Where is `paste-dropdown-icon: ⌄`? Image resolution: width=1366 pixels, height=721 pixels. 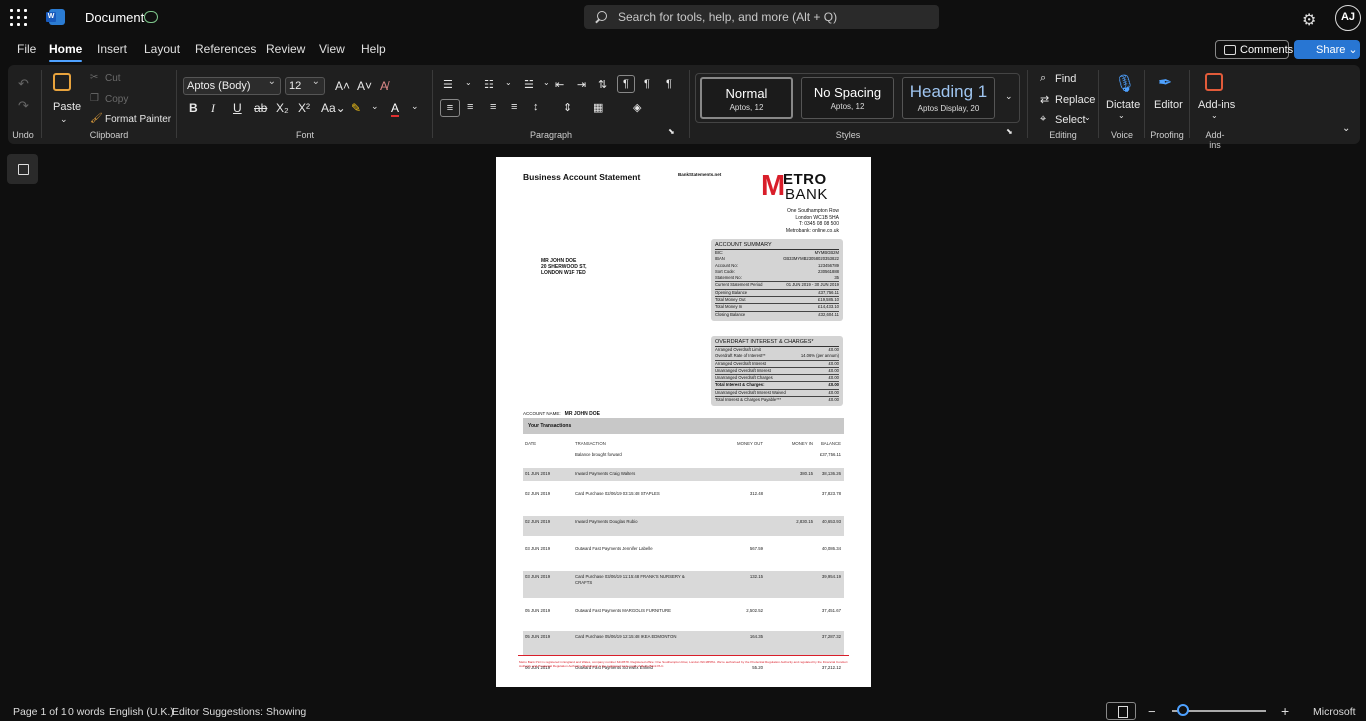
paste-dropdown-icon: ⌄ is located at coordinates (64, 119).